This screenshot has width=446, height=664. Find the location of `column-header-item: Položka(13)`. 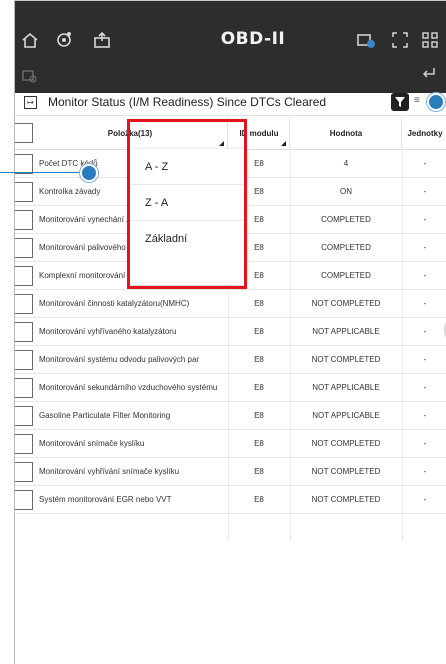

column-header-item: Položka(13) is located at coordinates (130, 133).